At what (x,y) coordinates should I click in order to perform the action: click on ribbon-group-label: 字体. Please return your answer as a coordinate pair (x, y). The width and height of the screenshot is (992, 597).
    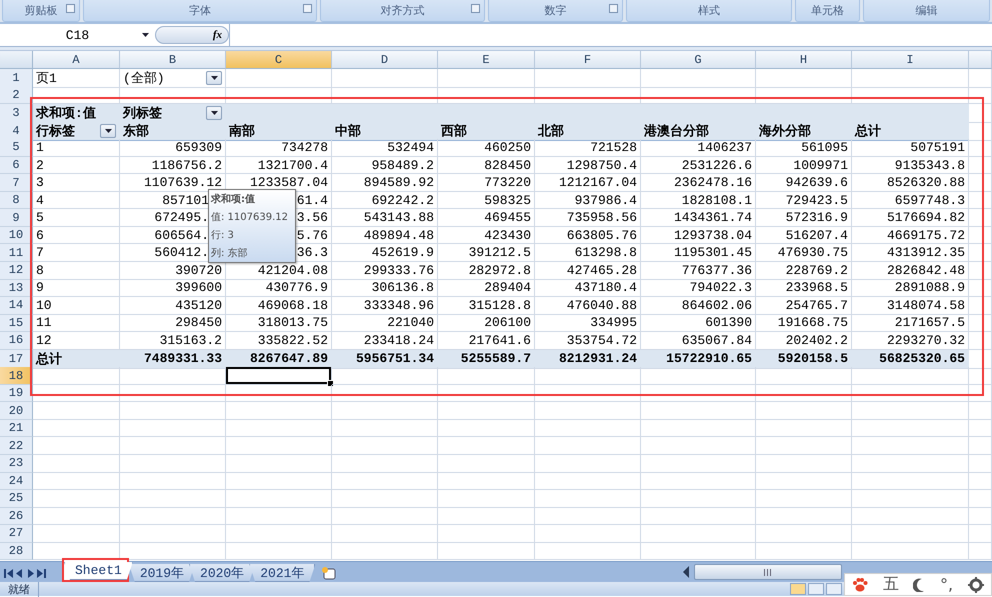
    Looking at the image, I should click on (200, 10).